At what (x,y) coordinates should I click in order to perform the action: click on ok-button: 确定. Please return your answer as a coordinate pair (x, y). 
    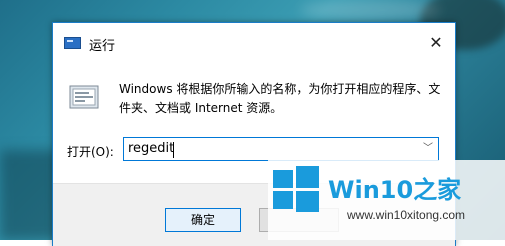
    Looking at the image, I should click on (203, 220).